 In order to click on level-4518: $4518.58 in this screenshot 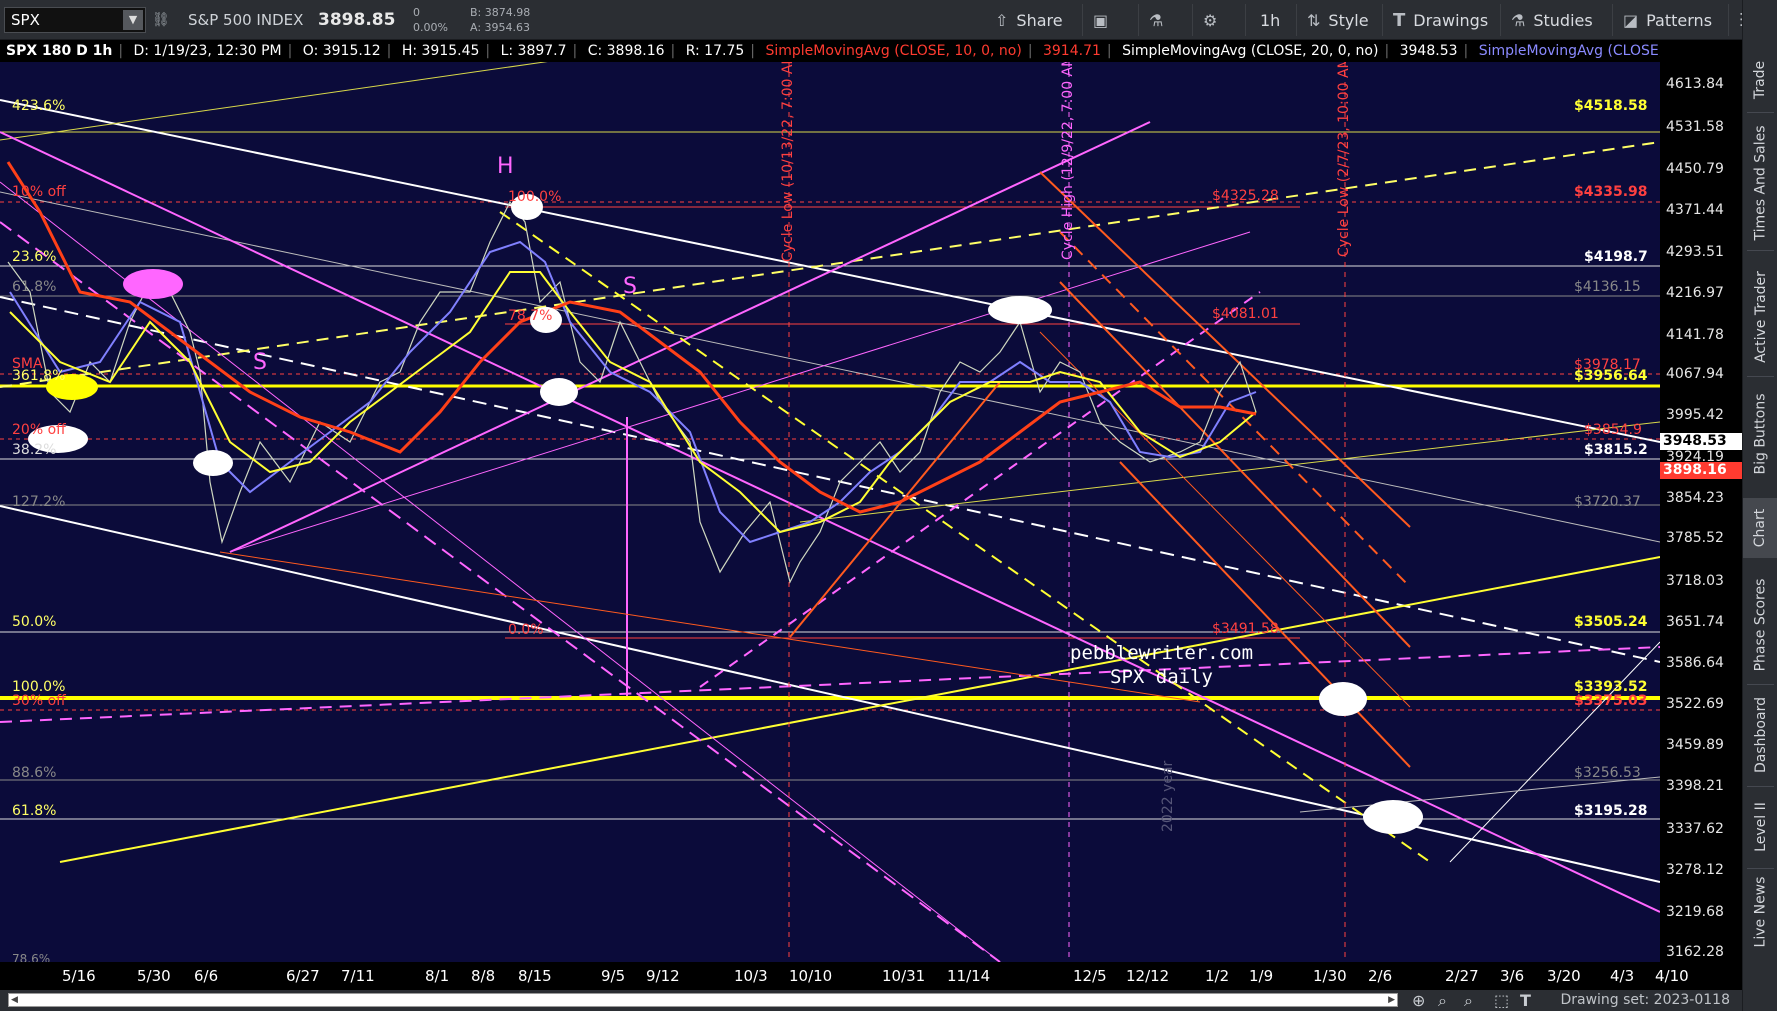, I will do `click(1611, 106)`.